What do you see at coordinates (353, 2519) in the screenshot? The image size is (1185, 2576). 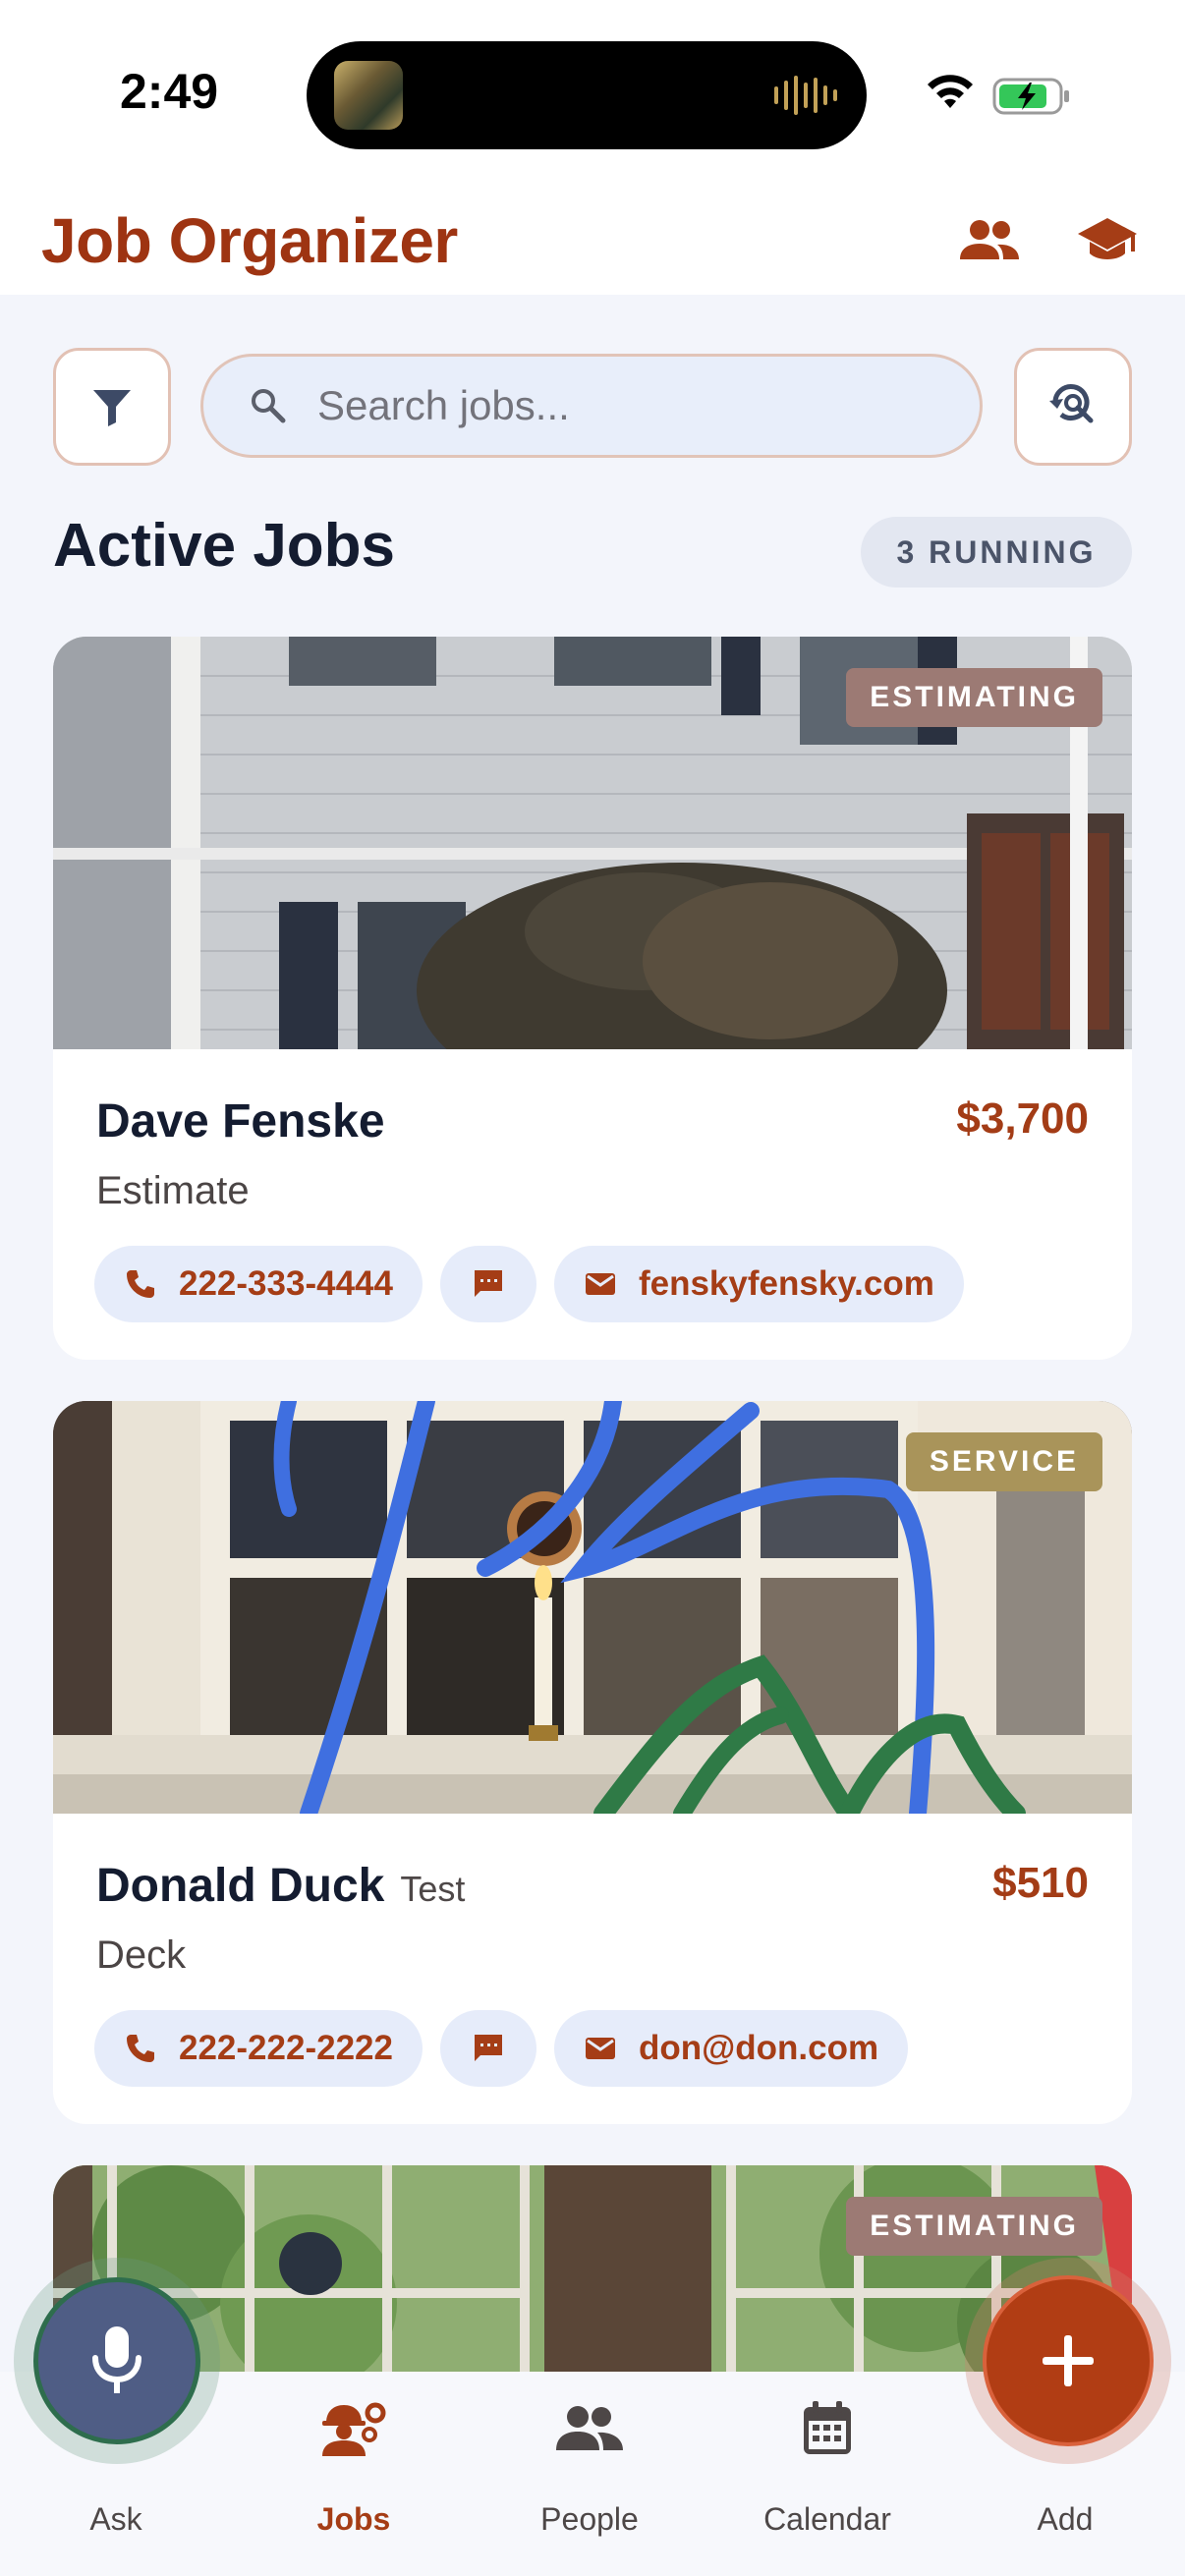 I see `nav-jobs-label: Jobs` at bounding box center [353, 2519].